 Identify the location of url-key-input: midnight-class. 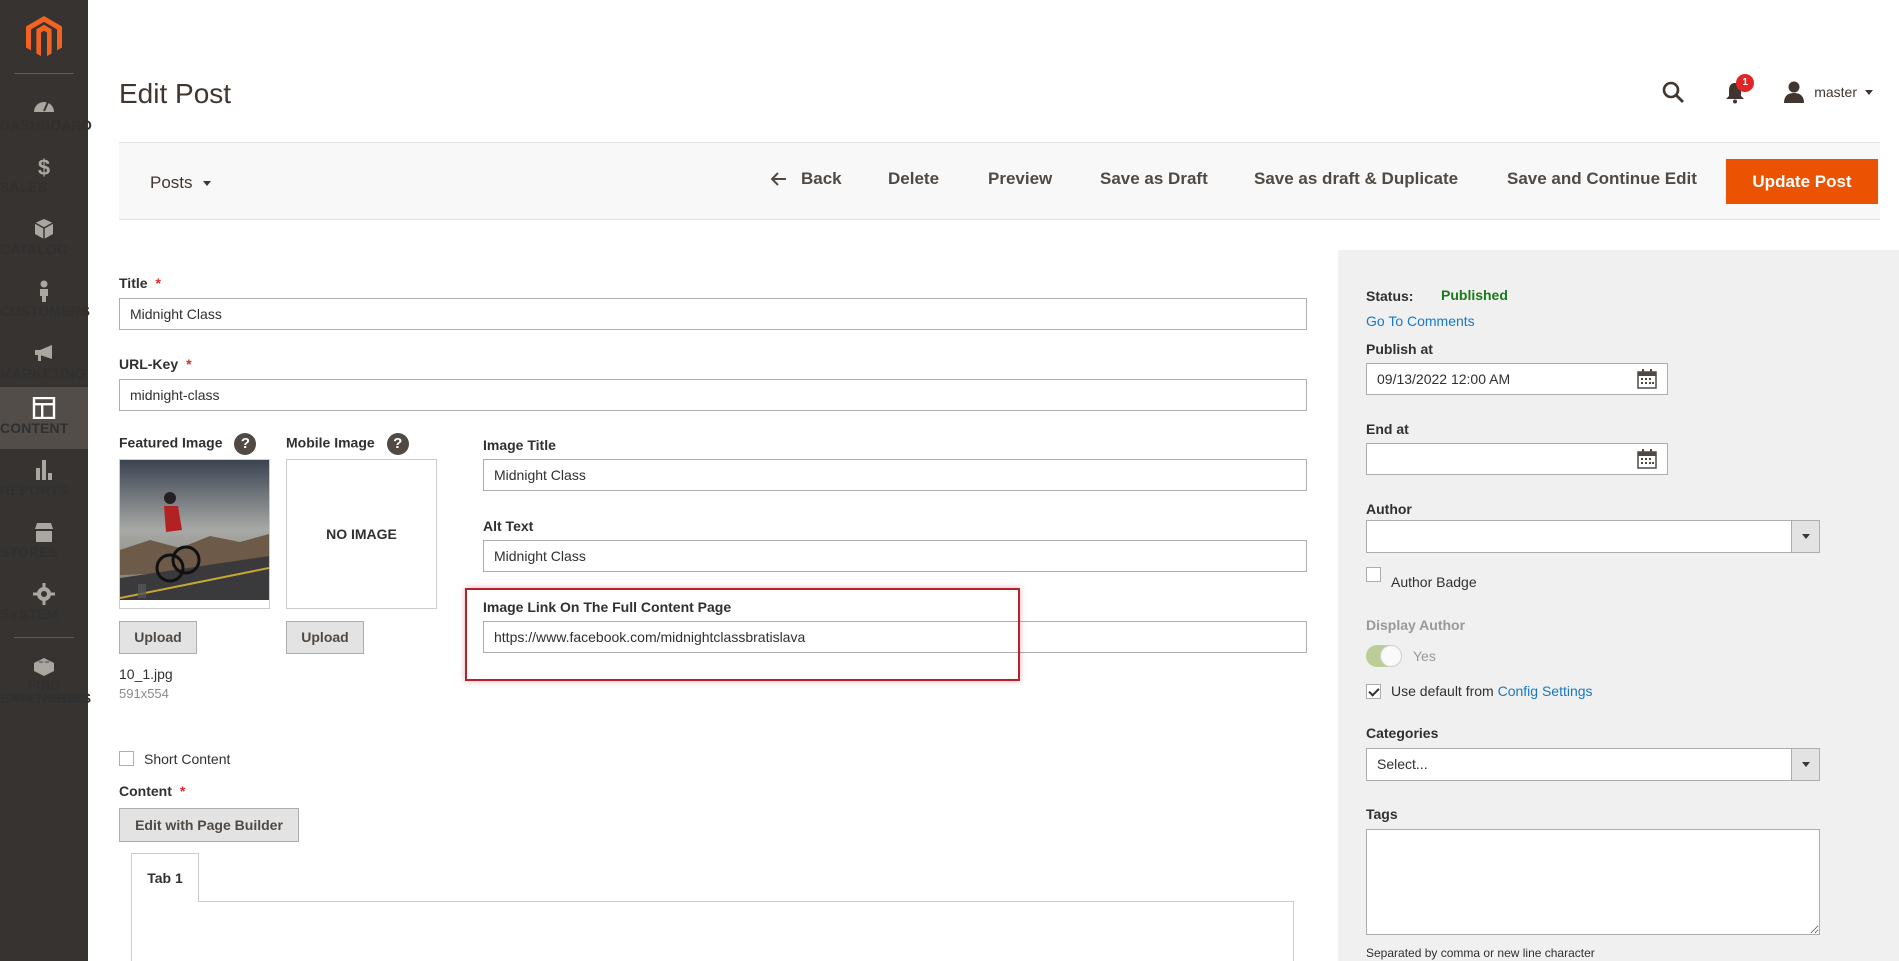
(713, 395).